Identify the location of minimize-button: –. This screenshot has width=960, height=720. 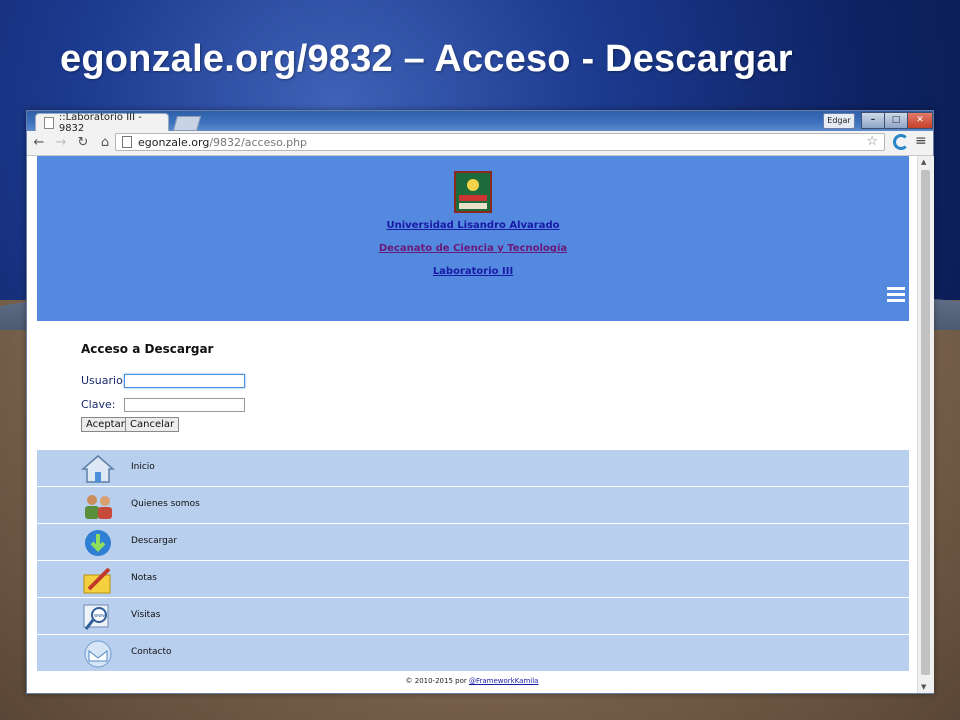
(873, 120).